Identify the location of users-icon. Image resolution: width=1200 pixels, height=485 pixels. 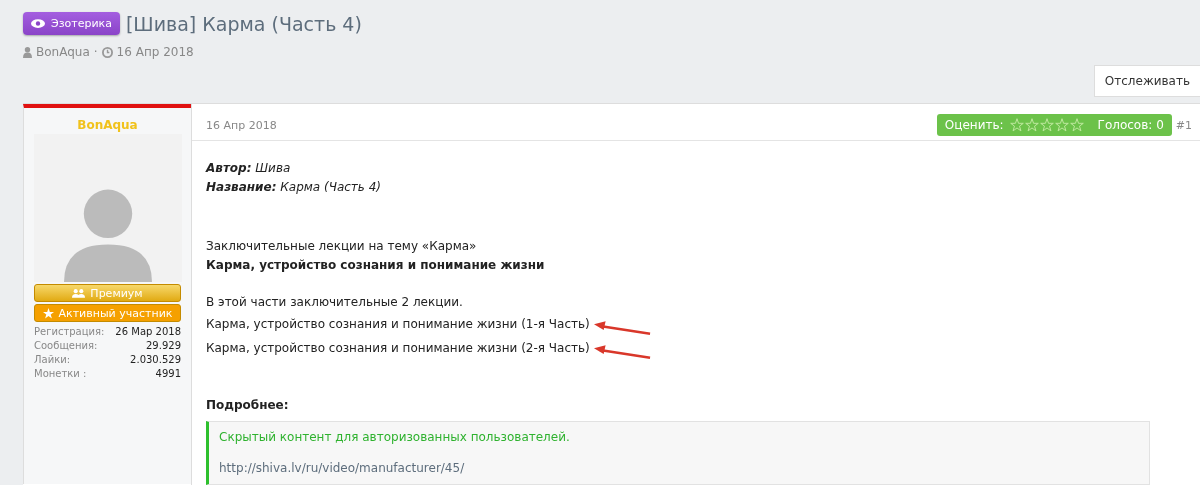
(79, 293).